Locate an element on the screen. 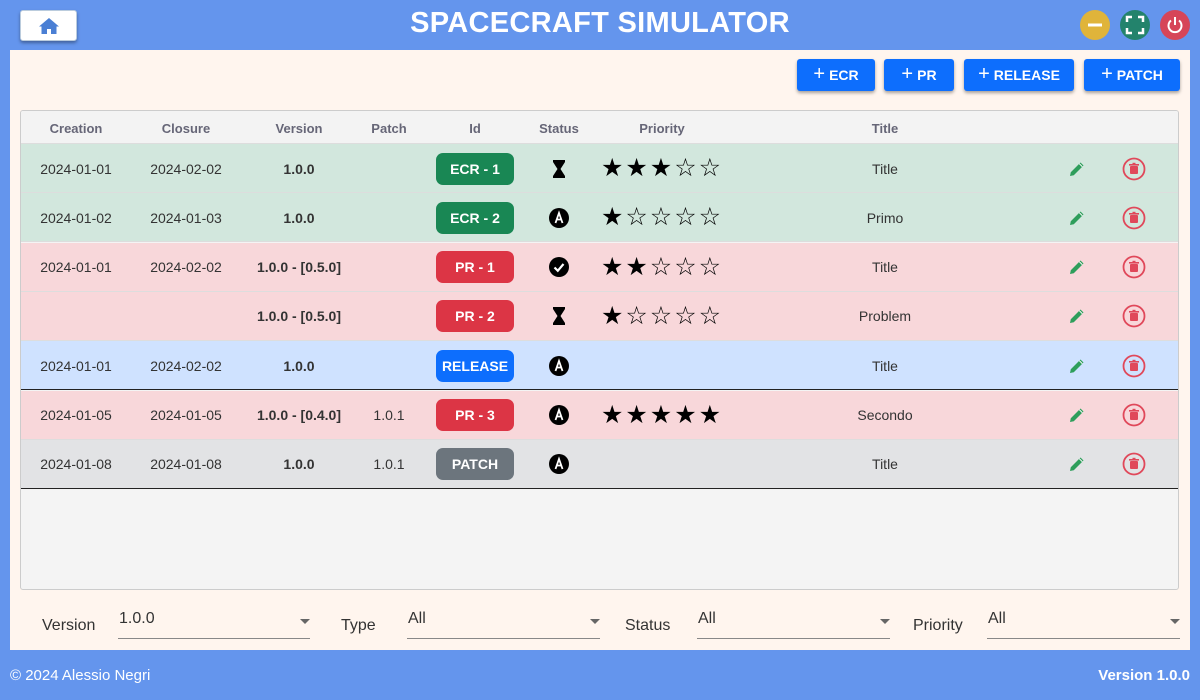 This screenshot has width=1200, height=700. cell-closure: 2024-01-05 is located at coordinates (186, 415).